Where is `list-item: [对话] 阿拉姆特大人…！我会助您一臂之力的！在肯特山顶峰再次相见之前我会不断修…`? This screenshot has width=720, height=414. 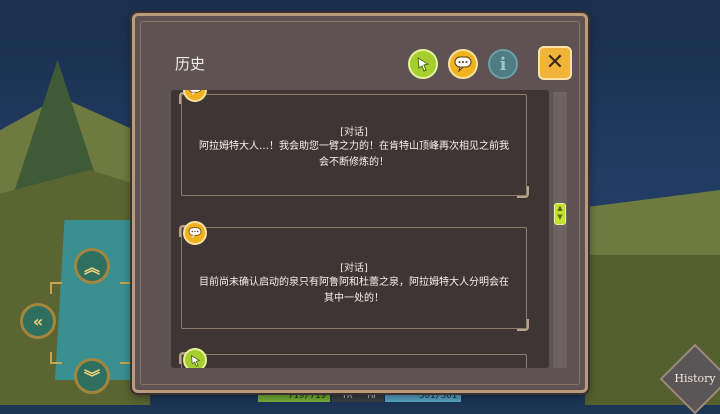
list-item: [对话] 阿拉姆特大人…！我会助您一臂之力的！在肯特山顶峰再次相见之前我会不断修… is located at coordinates (354, 145).